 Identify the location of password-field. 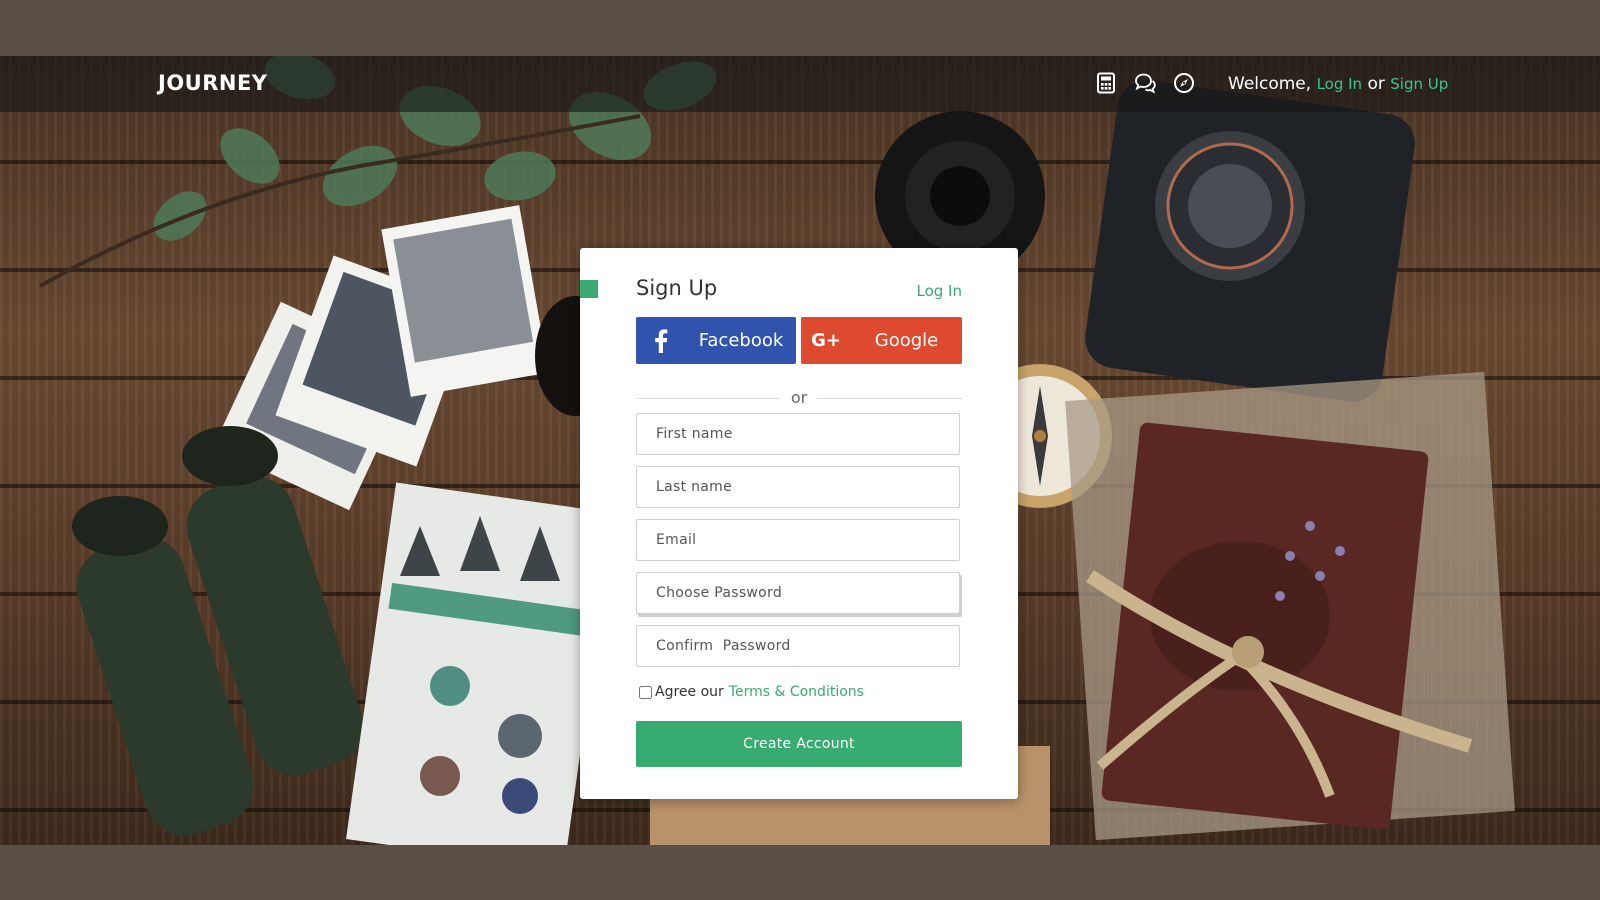
(798, 593).